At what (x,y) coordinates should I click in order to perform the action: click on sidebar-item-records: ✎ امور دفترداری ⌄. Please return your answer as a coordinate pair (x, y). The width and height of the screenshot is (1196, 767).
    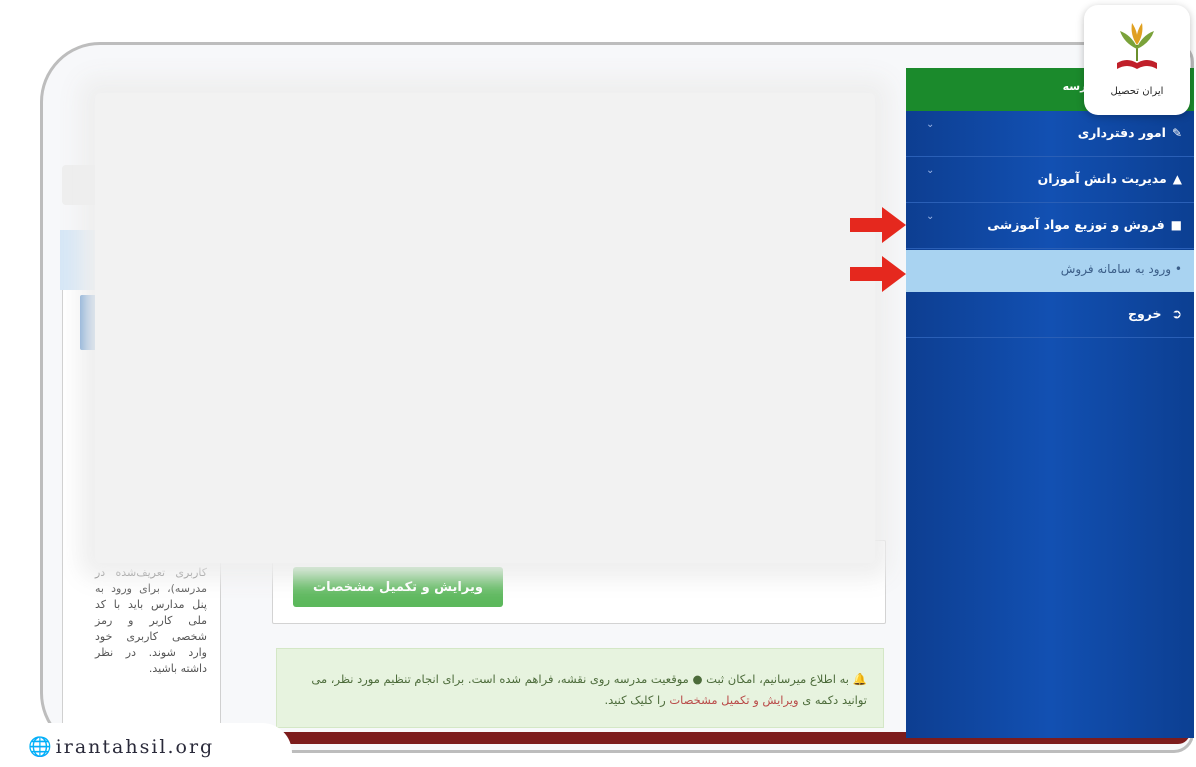
    Looking at the image, I should click on (1050, 134).